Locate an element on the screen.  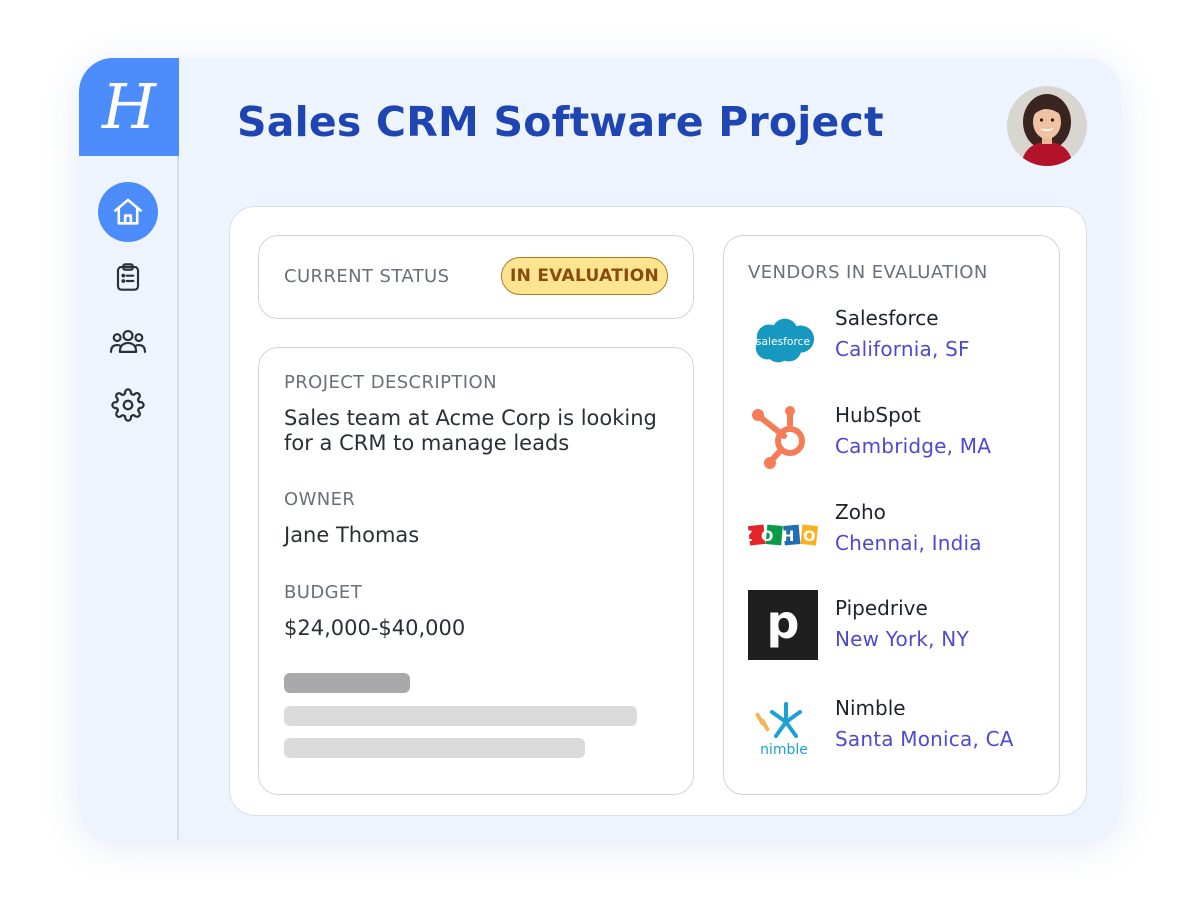
vendor-item-pipedrive: p Pipedrive New York, NY is located at coordinates (898, 626).